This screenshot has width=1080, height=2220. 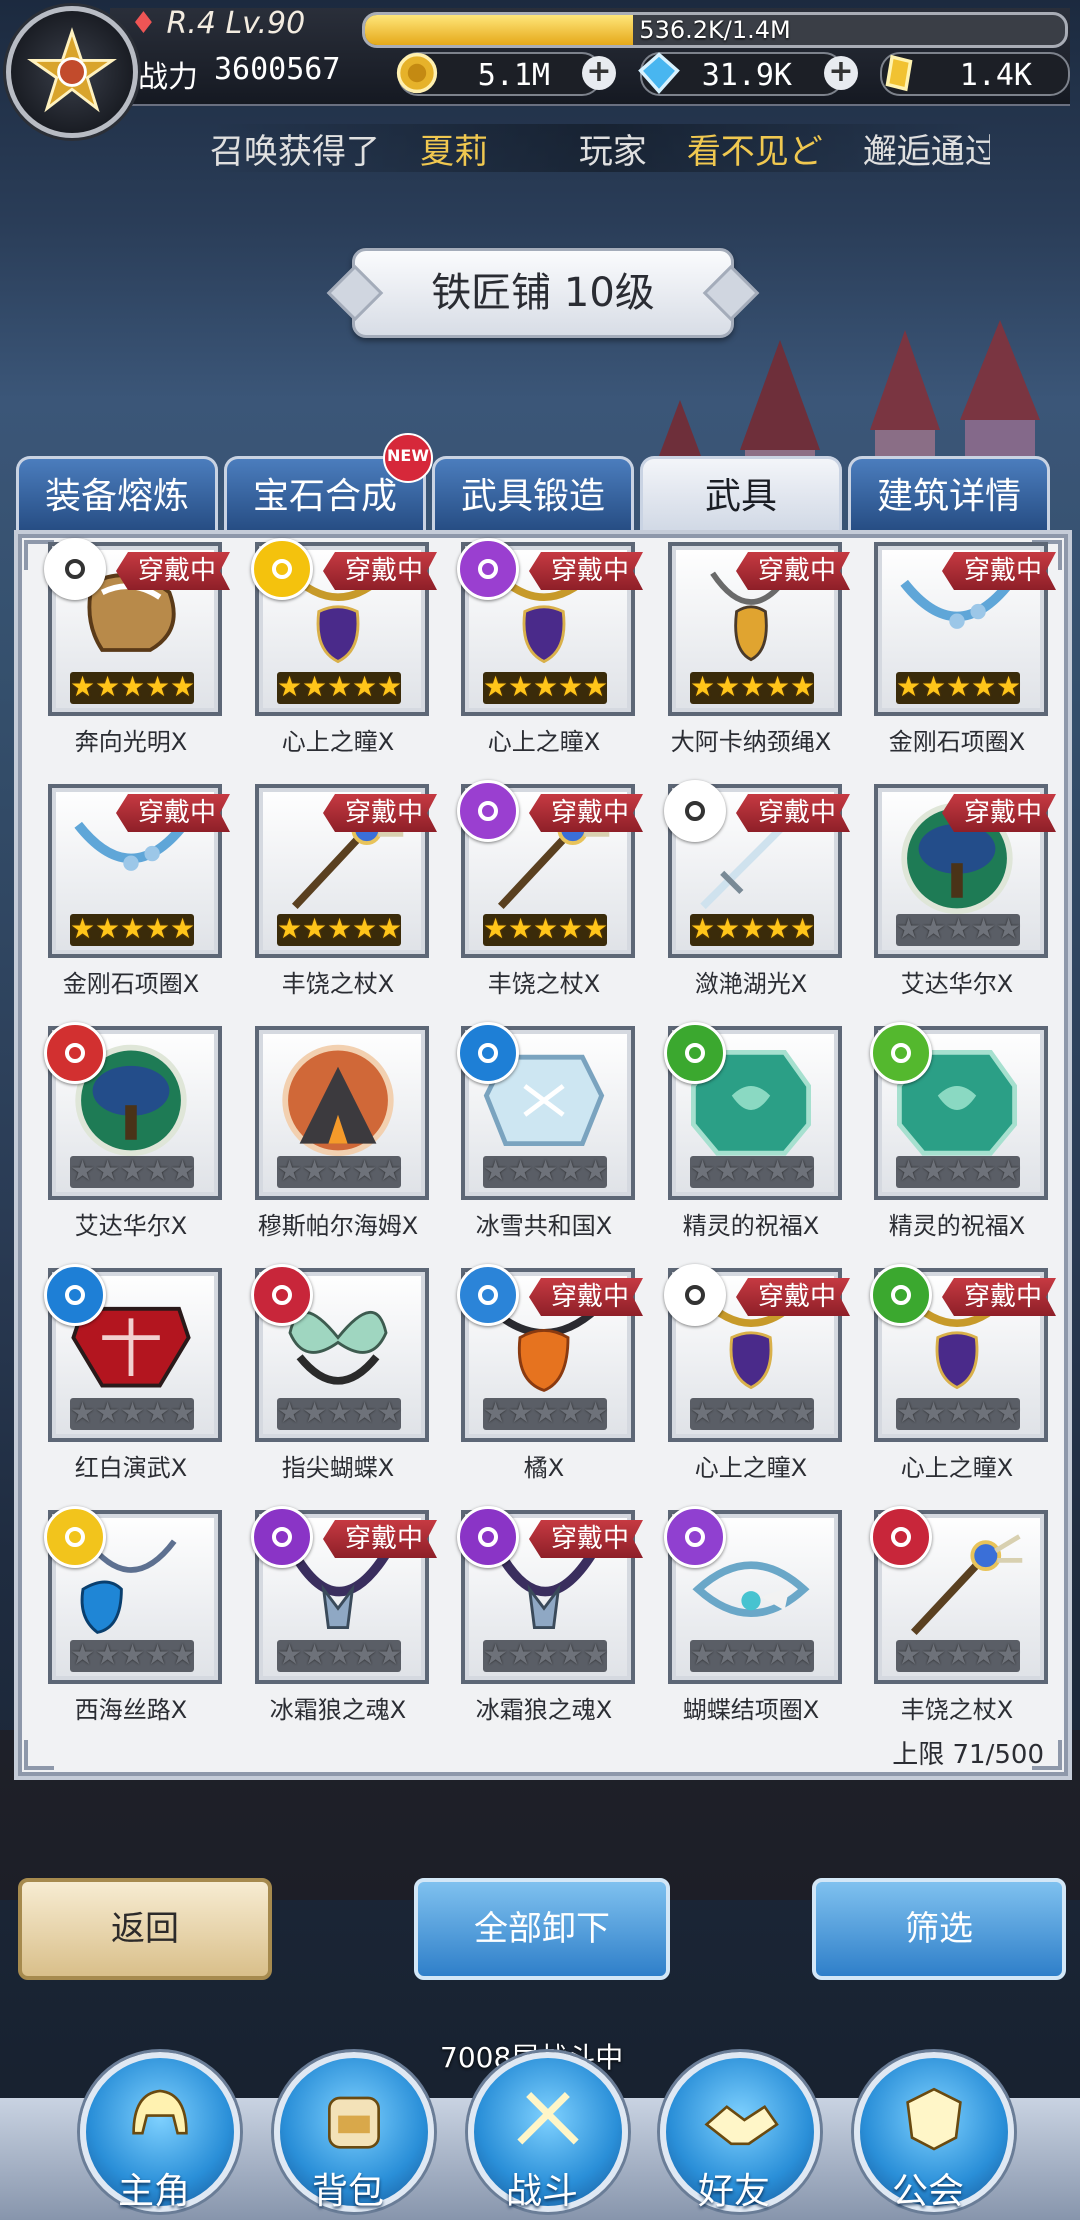 What do you see at coordinates (488, 569) in the screenshot?
I see `rune-purple-magnify-icon` at bounding box center [488, 569].